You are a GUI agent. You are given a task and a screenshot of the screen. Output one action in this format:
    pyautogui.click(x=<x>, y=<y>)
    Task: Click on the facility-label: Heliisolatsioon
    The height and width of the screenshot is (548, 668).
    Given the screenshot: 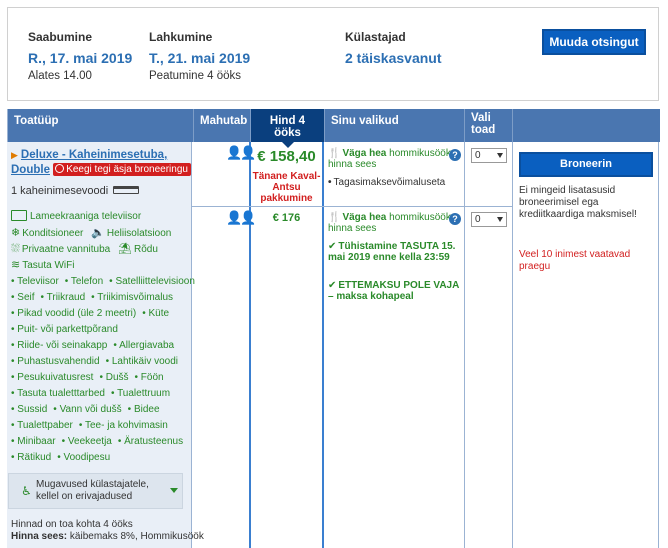 What is the action you would take?
    pyautogui.click(x=139, y=233)
    